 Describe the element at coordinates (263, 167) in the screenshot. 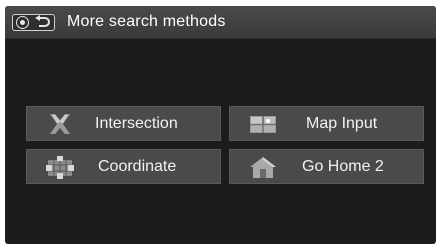

I see `house-icon` at that location.